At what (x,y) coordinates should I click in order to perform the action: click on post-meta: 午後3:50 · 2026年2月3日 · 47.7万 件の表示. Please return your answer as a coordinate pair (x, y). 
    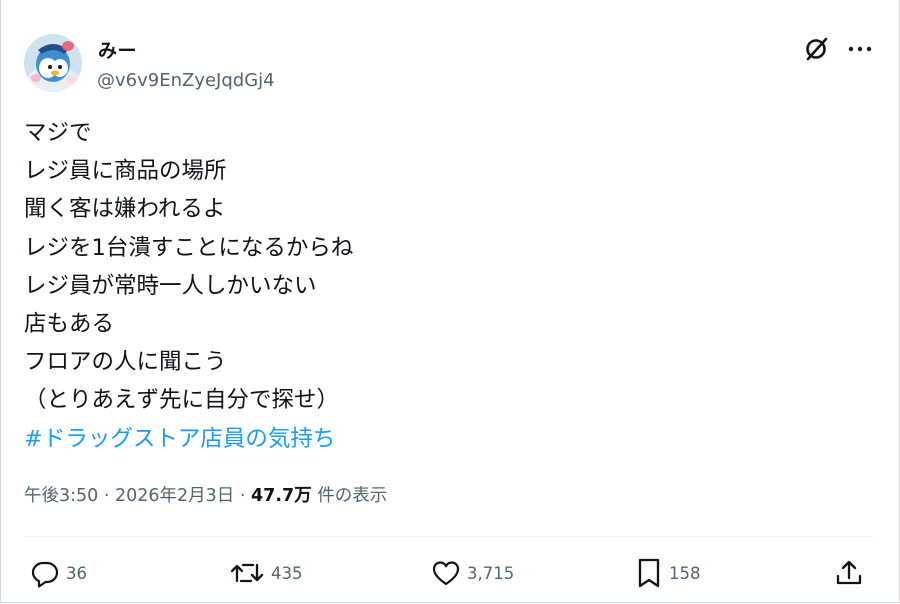
    Looking at the image, I should click on (205, 494).